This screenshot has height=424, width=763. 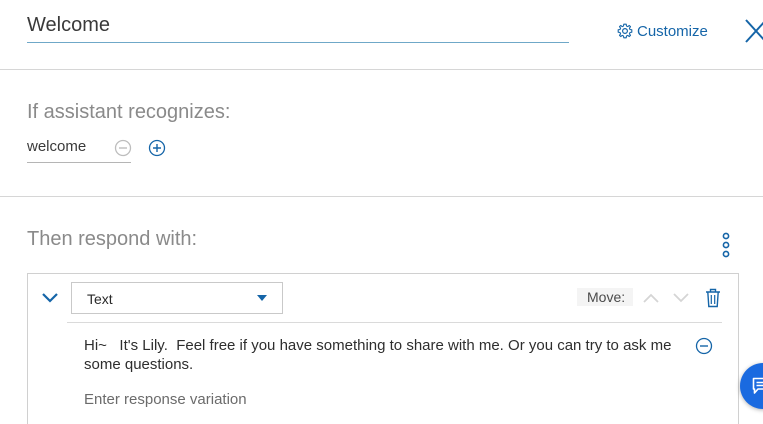 I want to click on chat-icon, so click(x=757, y=385).